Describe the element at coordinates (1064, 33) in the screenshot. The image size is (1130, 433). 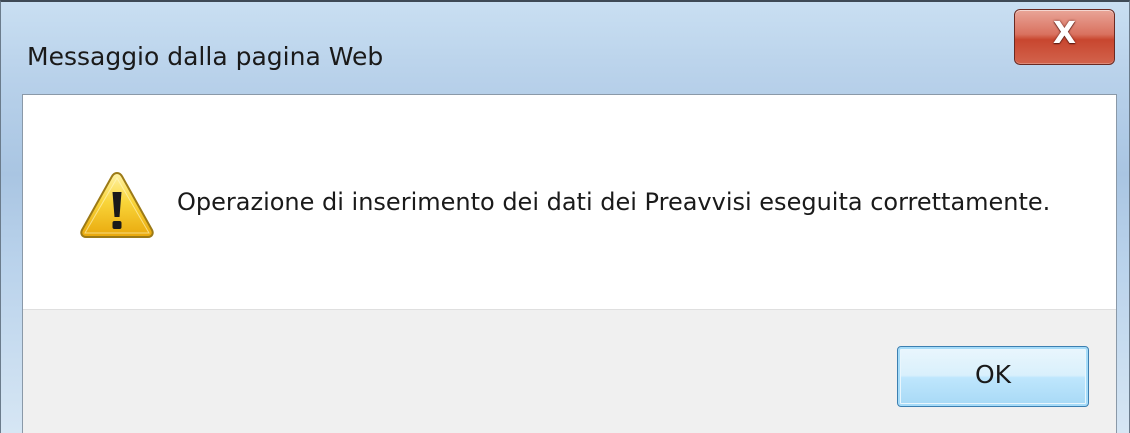
I see `close-icon: X` at that location.